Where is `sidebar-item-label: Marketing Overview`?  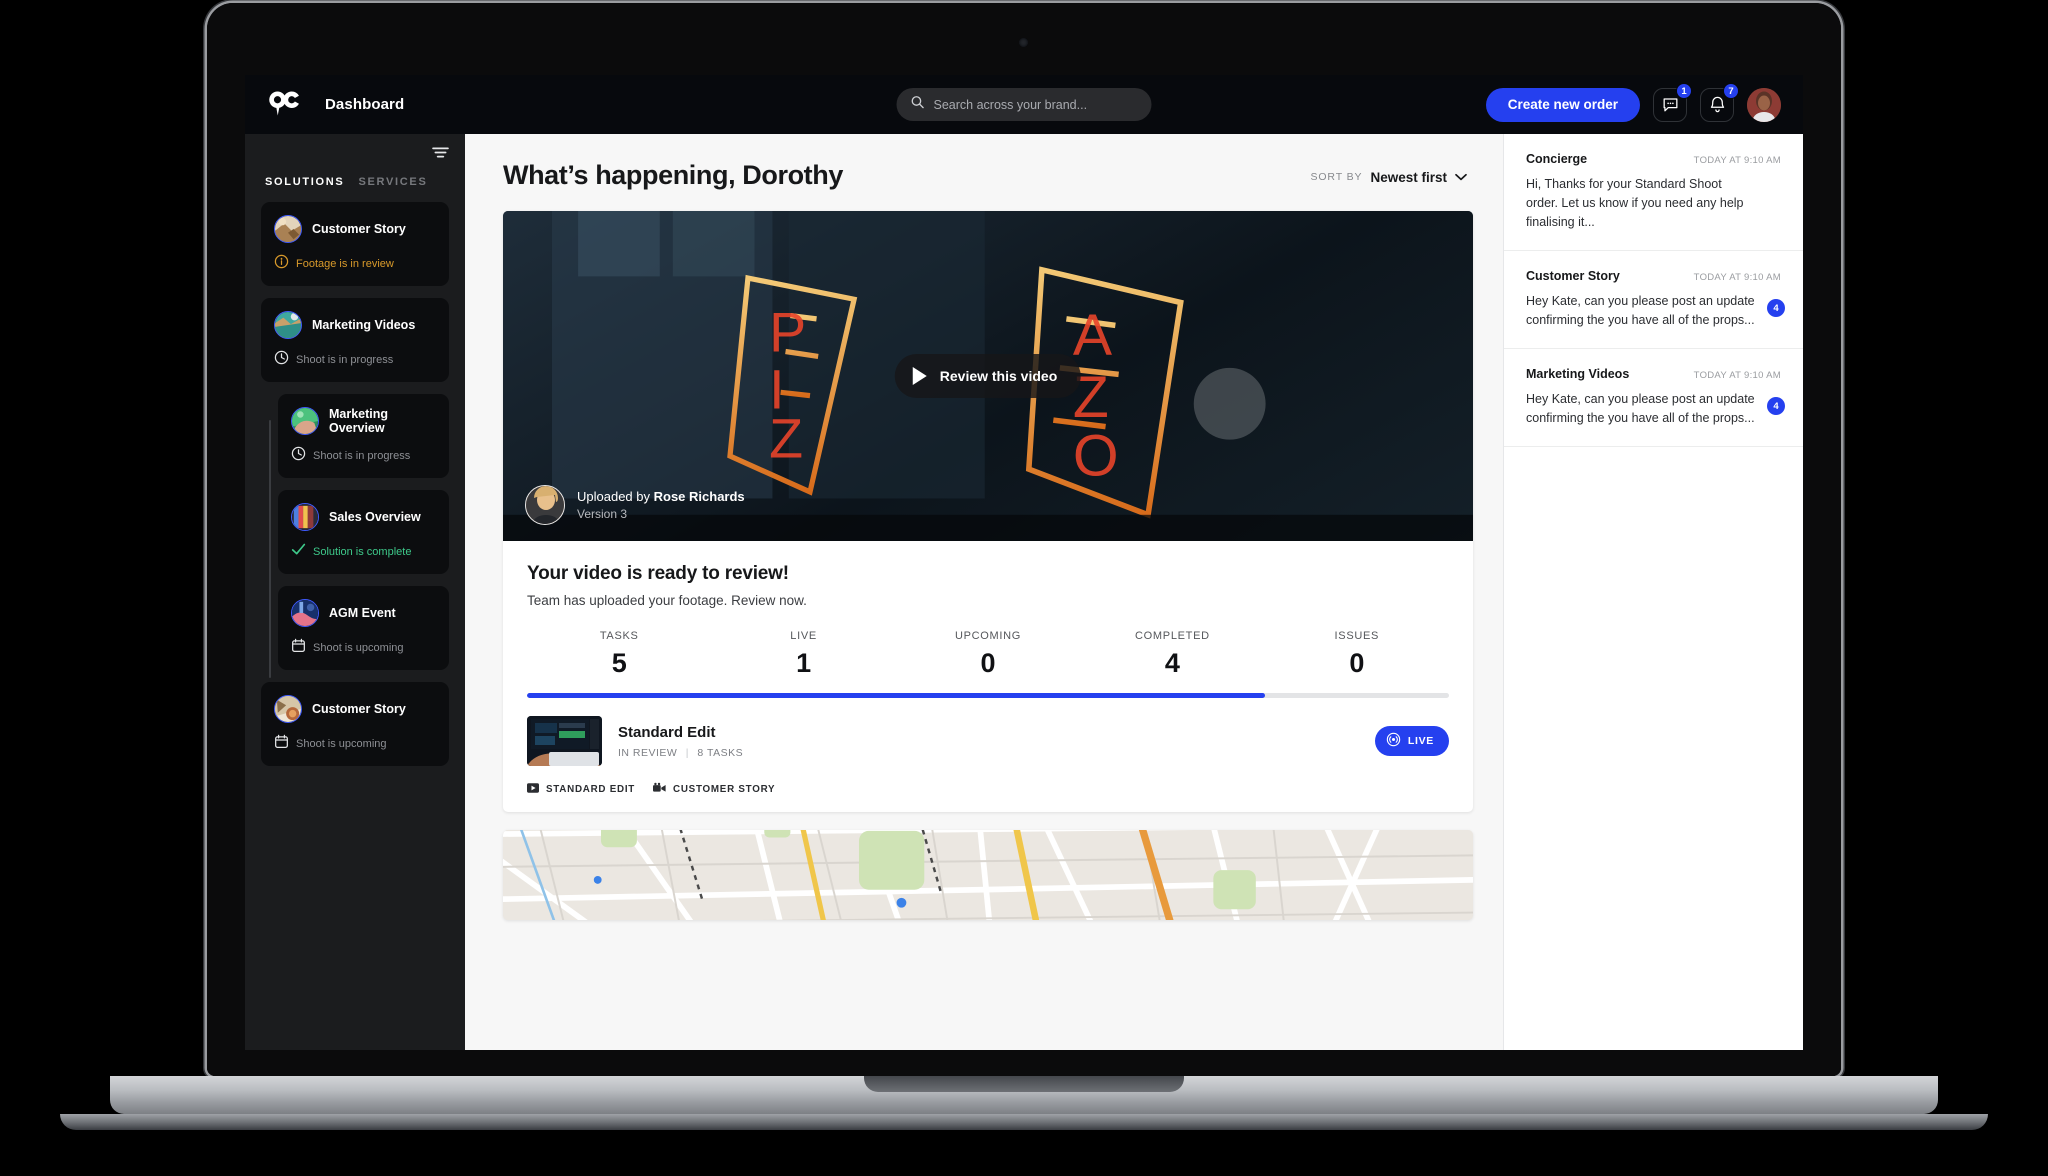 sidebar-item-label: Marketing Overview is located at coordinates (359, 421).